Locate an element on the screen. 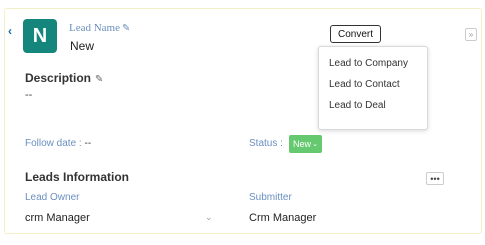 This screenshot has height=245, width=485. status-dropdown: New ⌄ is located at coordinates (305, 144).